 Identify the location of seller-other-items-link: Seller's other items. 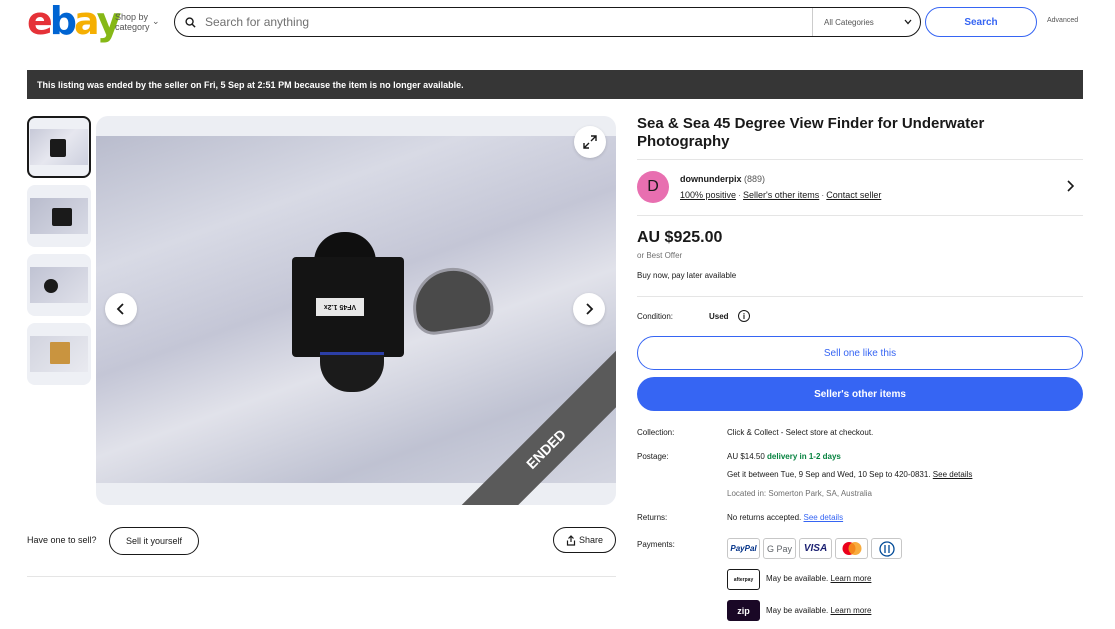
(781, 195).